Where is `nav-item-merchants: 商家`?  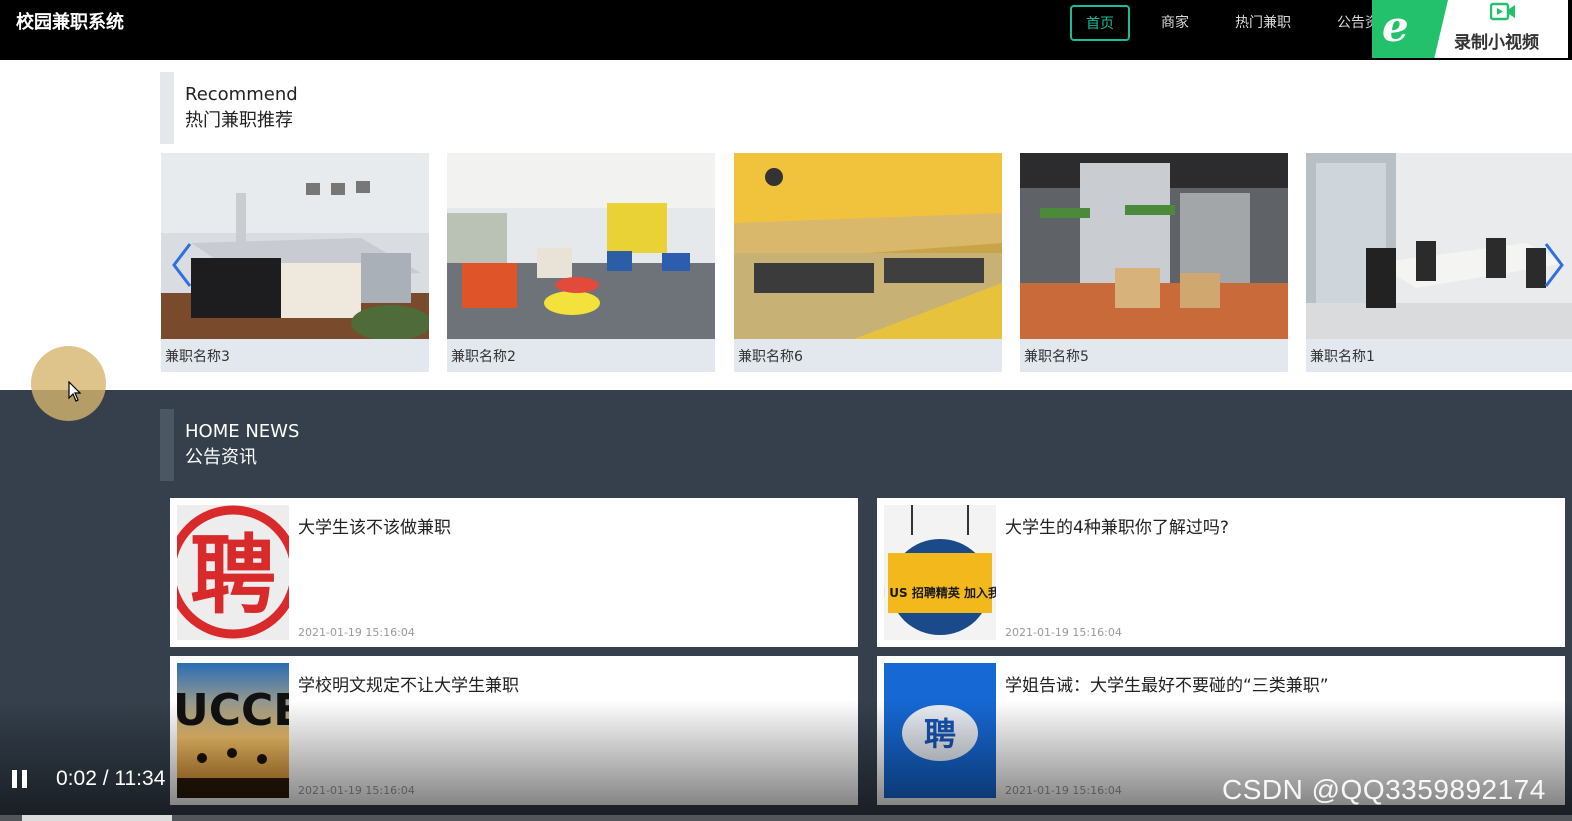 nav-item-merchants: 商家 is located at coordinates (1175, 23).